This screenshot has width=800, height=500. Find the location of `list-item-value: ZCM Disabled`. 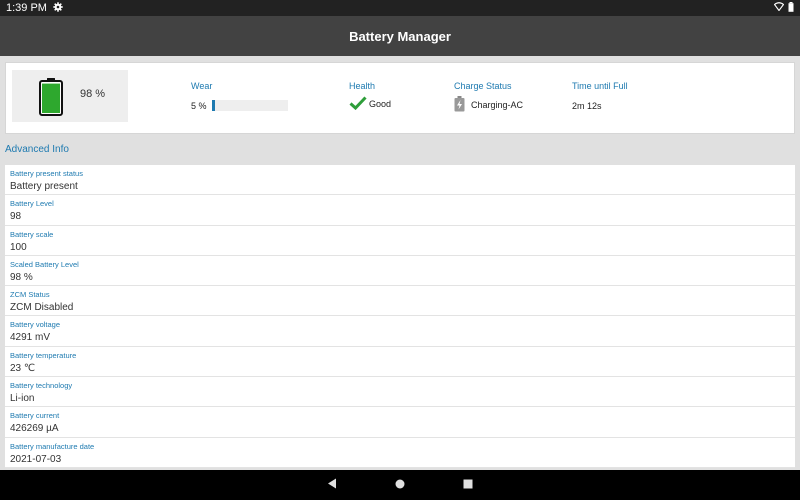

list-item-value: ZCM Disabled is located at coordinates (42, 308).